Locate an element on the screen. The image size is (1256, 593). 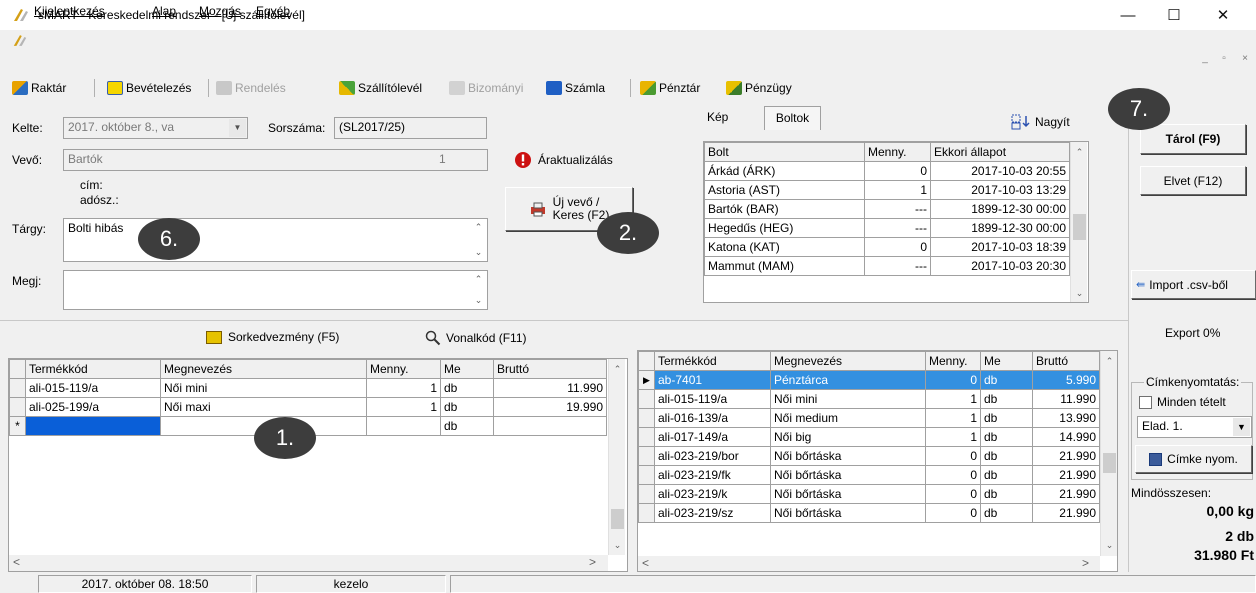
item-qty-cell: 1 is located at coordinates (403, 407).